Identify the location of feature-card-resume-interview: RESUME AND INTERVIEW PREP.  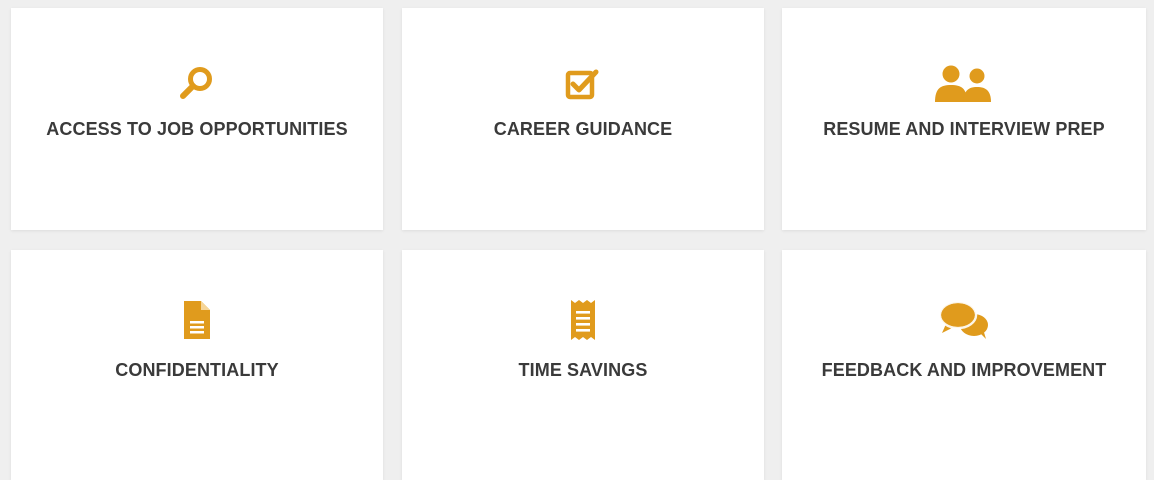
(964, 119).